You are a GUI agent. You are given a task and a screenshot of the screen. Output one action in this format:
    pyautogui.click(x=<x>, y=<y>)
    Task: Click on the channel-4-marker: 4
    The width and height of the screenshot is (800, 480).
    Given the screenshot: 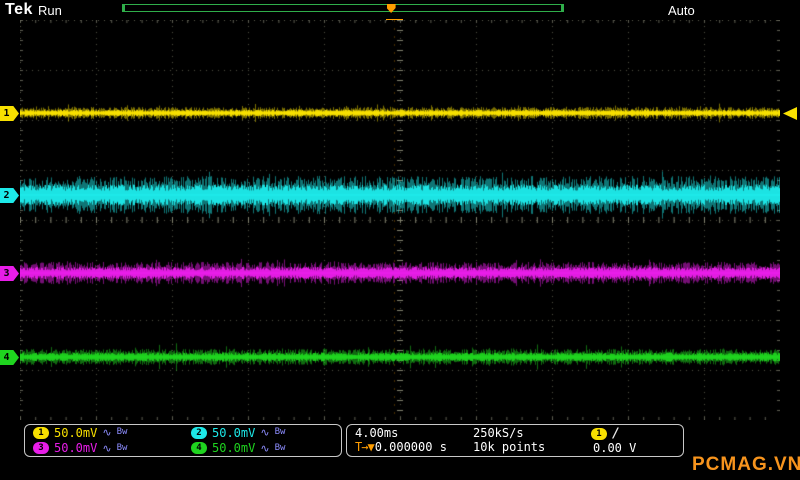 What is the action you would take?
    pyautogui.click(x=9, y=357)
    